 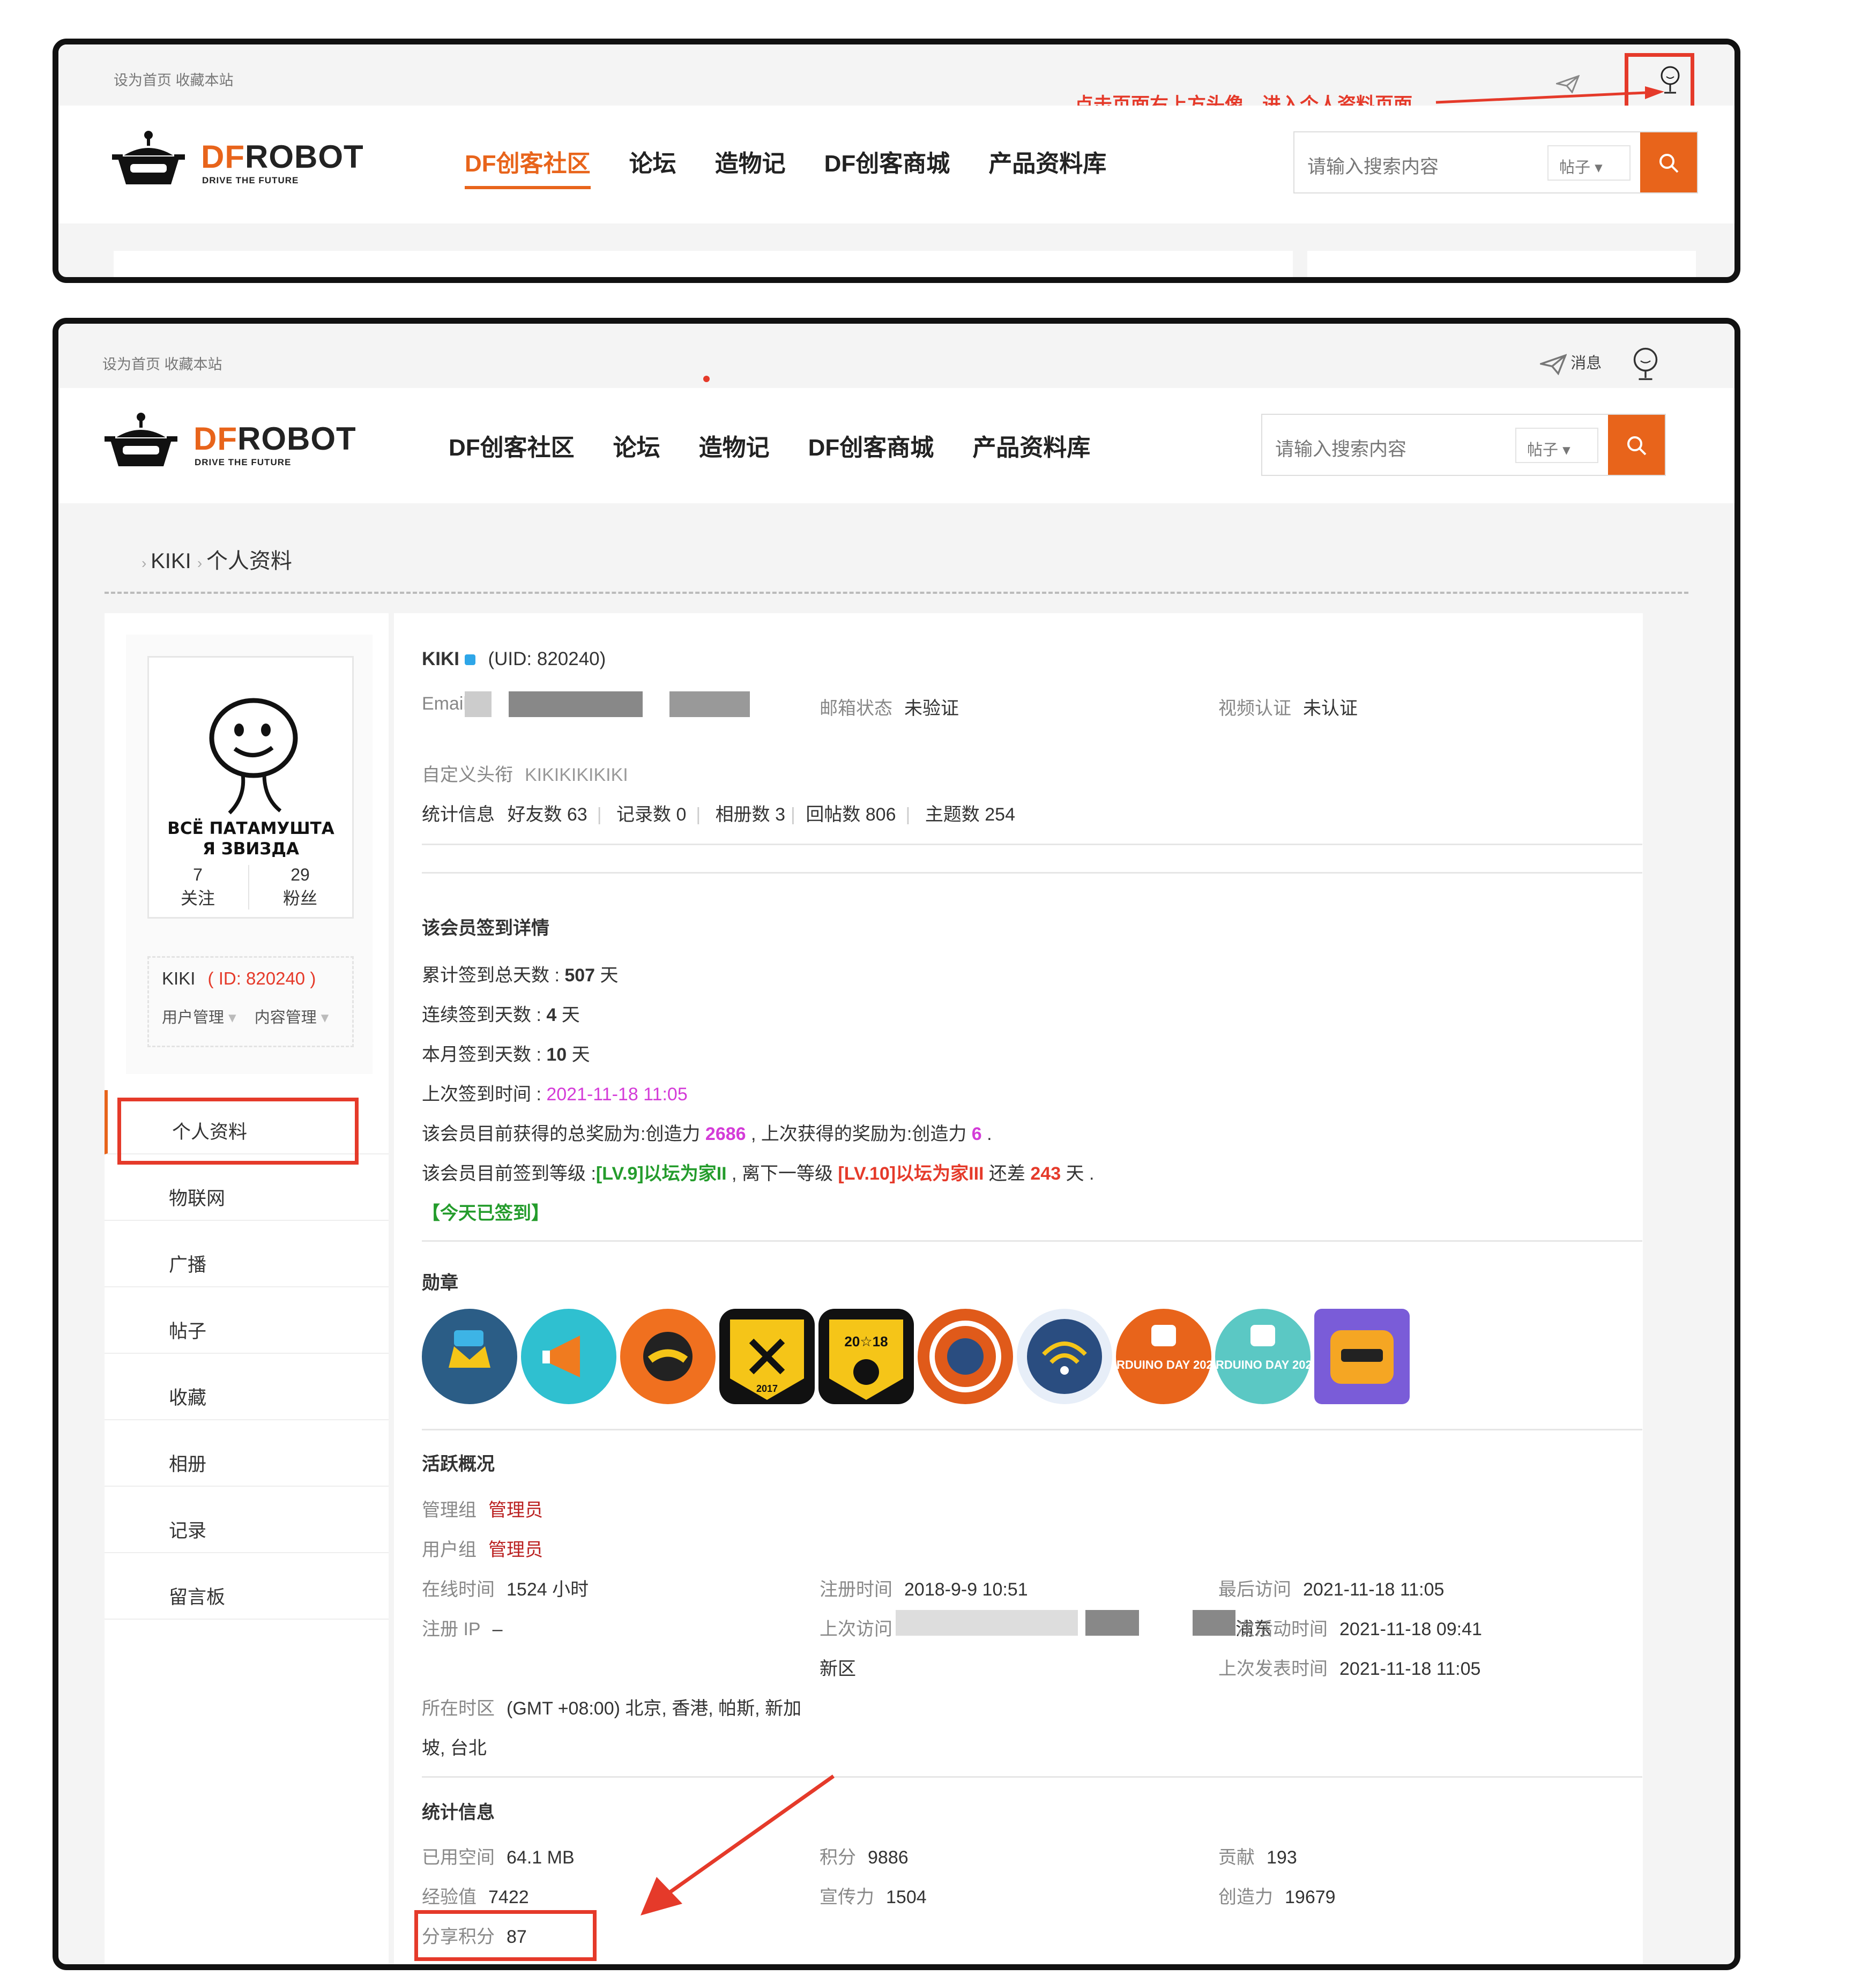 I want to click on exp-value: 7422, so click(x=509, y=1897).